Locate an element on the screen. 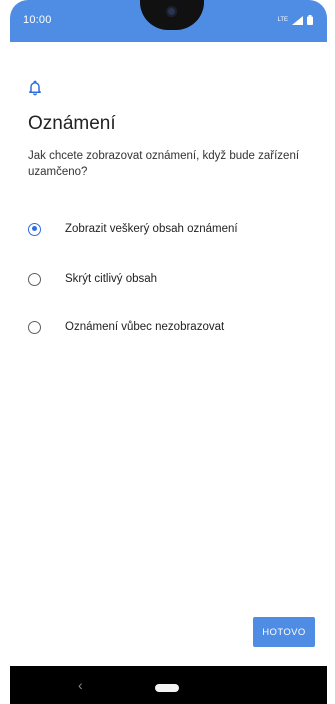 The height and width of the screenshot is (704, 335). status-bar: 10:00 LTE is located at coordinates (168, 21).